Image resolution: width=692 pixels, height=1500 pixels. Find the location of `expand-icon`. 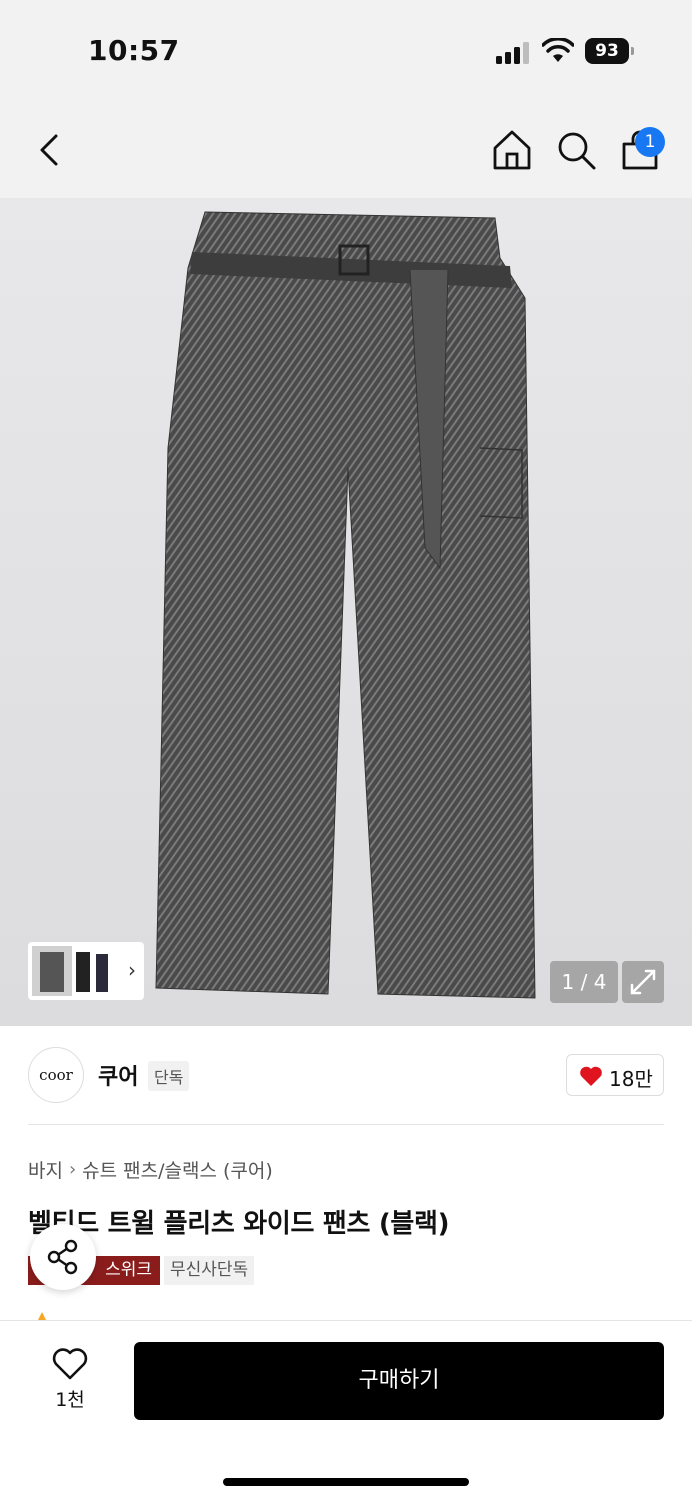

expand-icon is located at coordinates (643, 982).